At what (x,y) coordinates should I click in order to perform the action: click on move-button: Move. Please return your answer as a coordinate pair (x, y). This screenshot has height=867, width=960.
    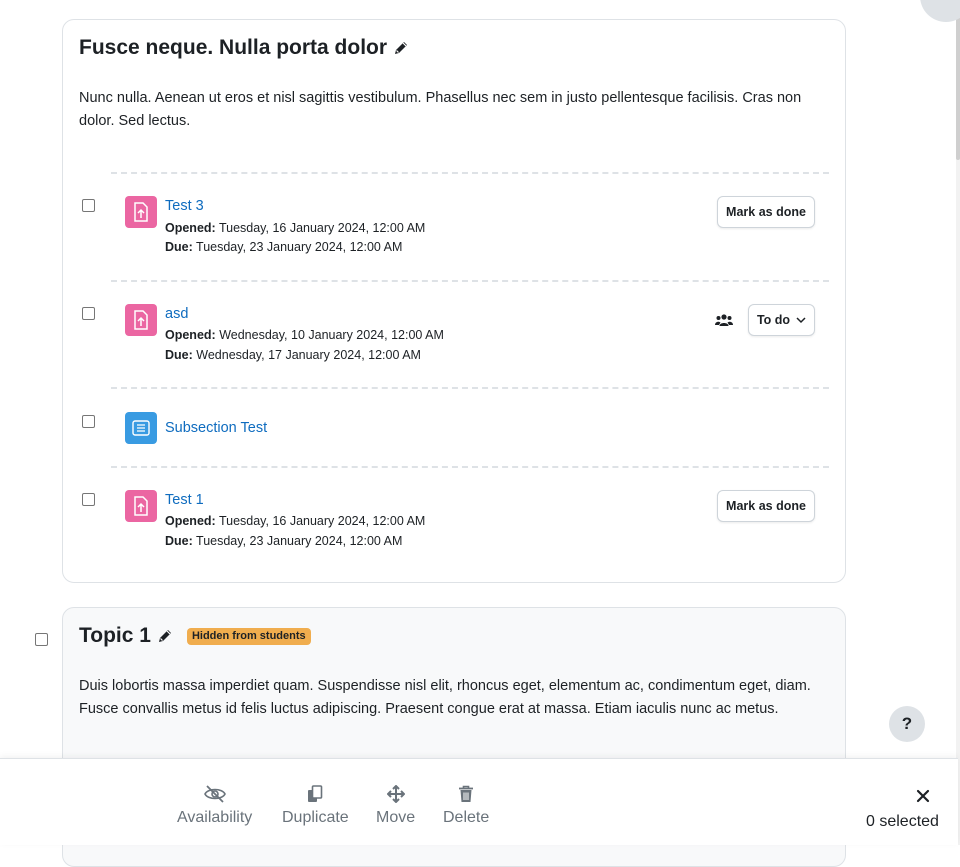
    Looking at the image, I should click on (395, 806).